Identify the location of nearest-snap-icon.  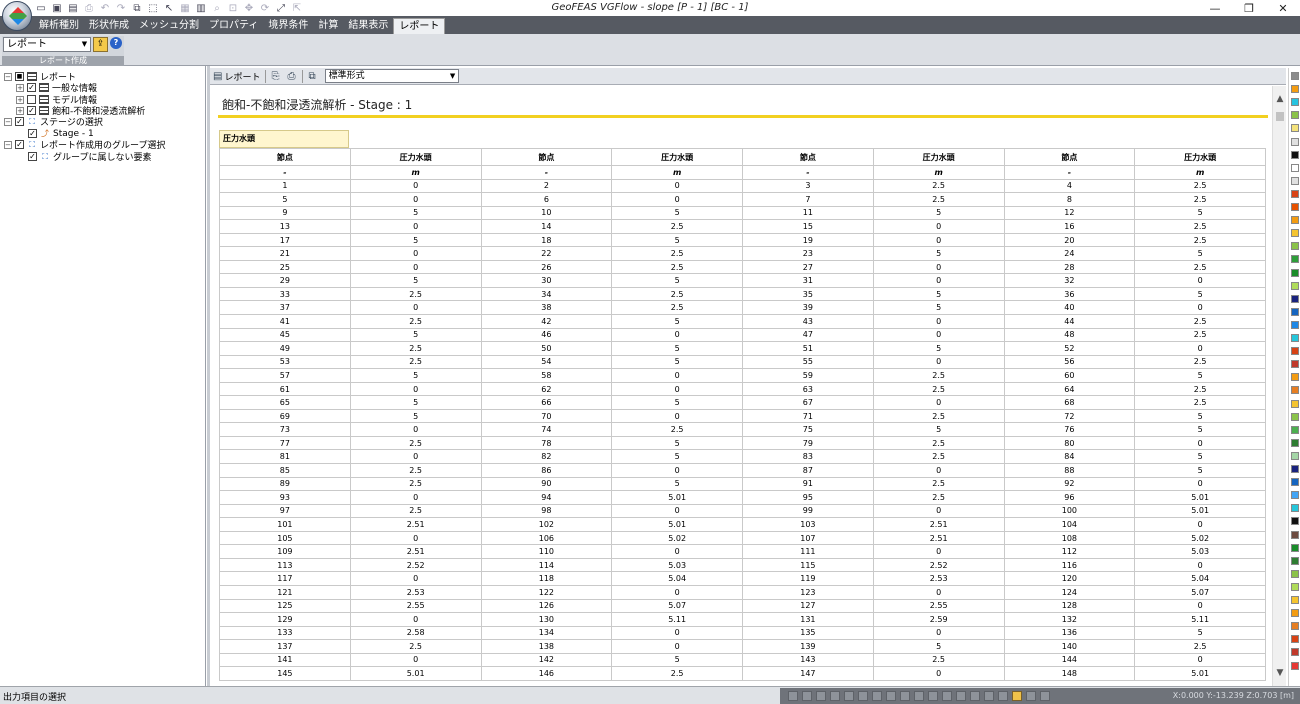
(933, 696).